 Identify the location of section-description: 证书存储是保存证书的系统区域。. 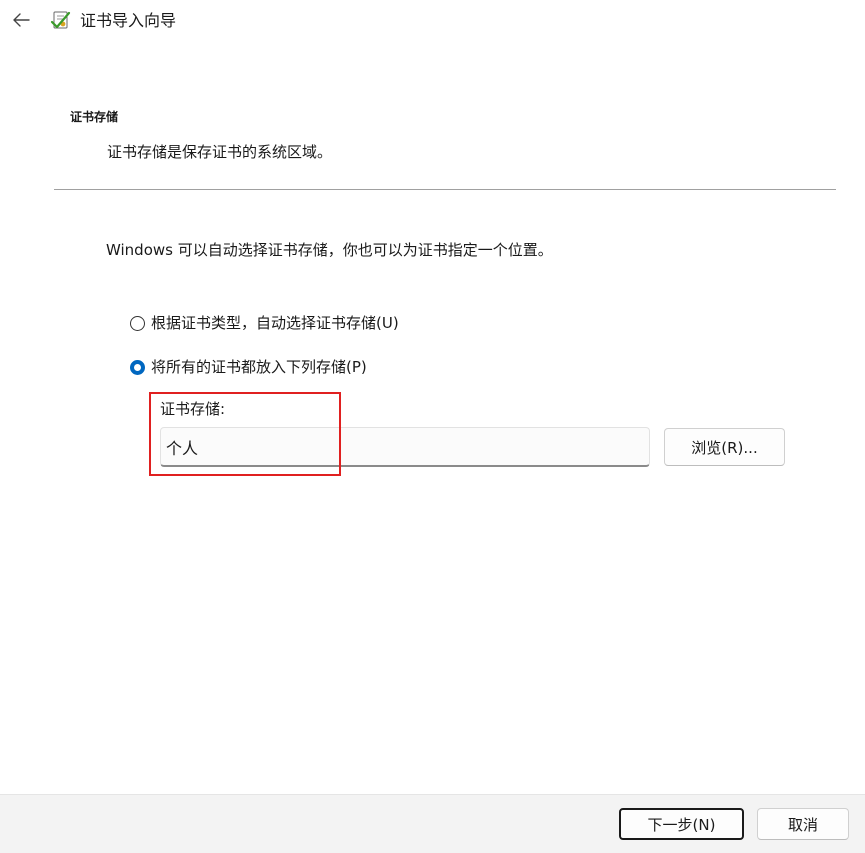
(220, 152).